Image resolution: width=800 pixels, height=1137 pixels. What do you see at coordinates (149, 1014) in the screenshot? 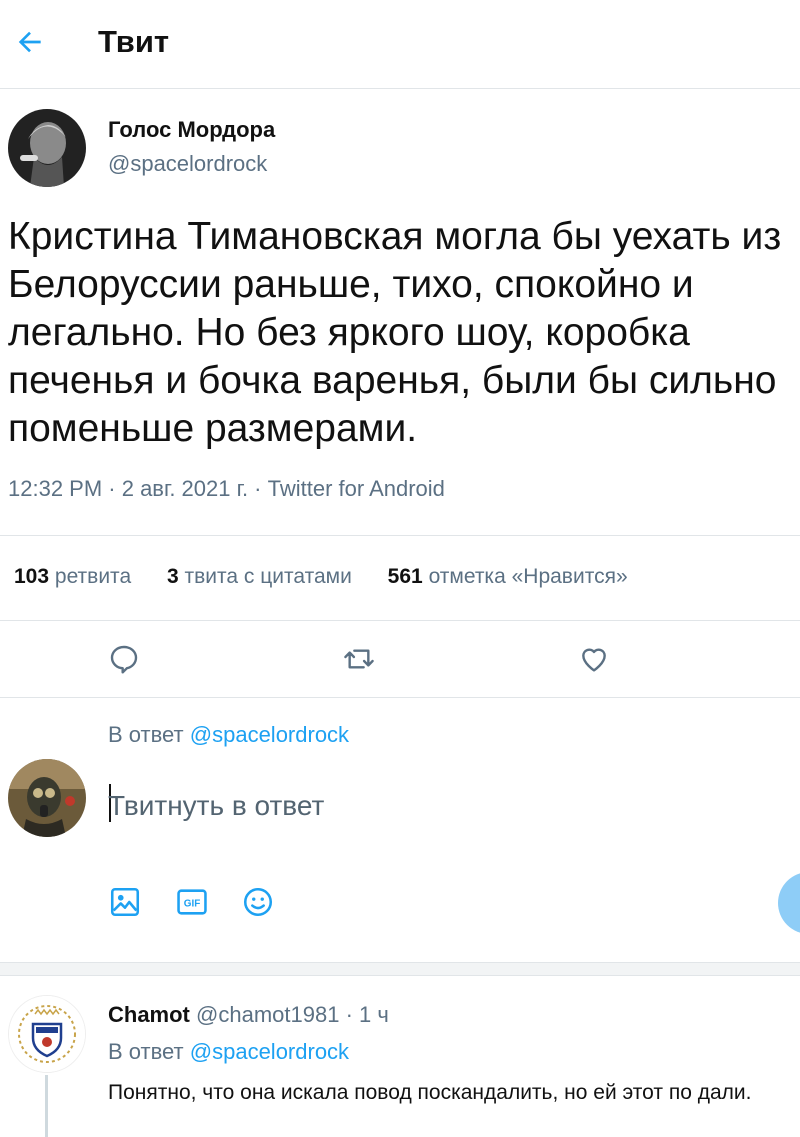
I see `reply-author-name: Chamot` at bounding box center [149, 1014].